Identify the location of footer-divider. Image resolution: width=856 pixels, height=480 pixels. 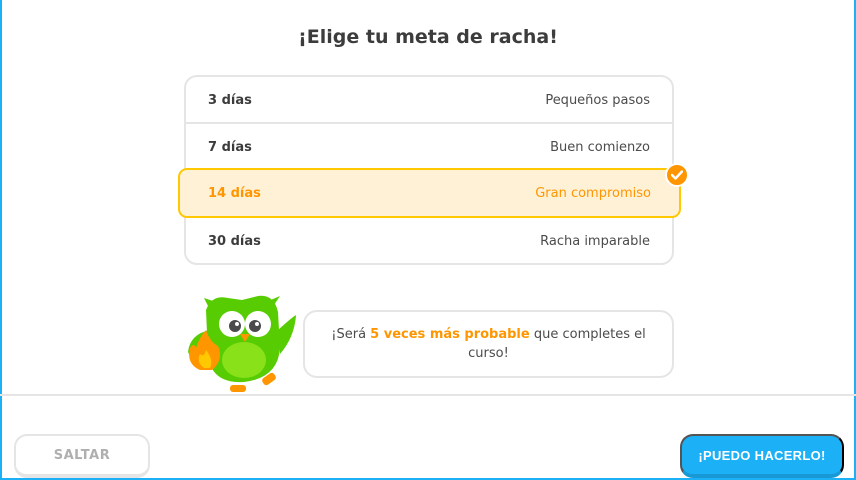
(428, 395).